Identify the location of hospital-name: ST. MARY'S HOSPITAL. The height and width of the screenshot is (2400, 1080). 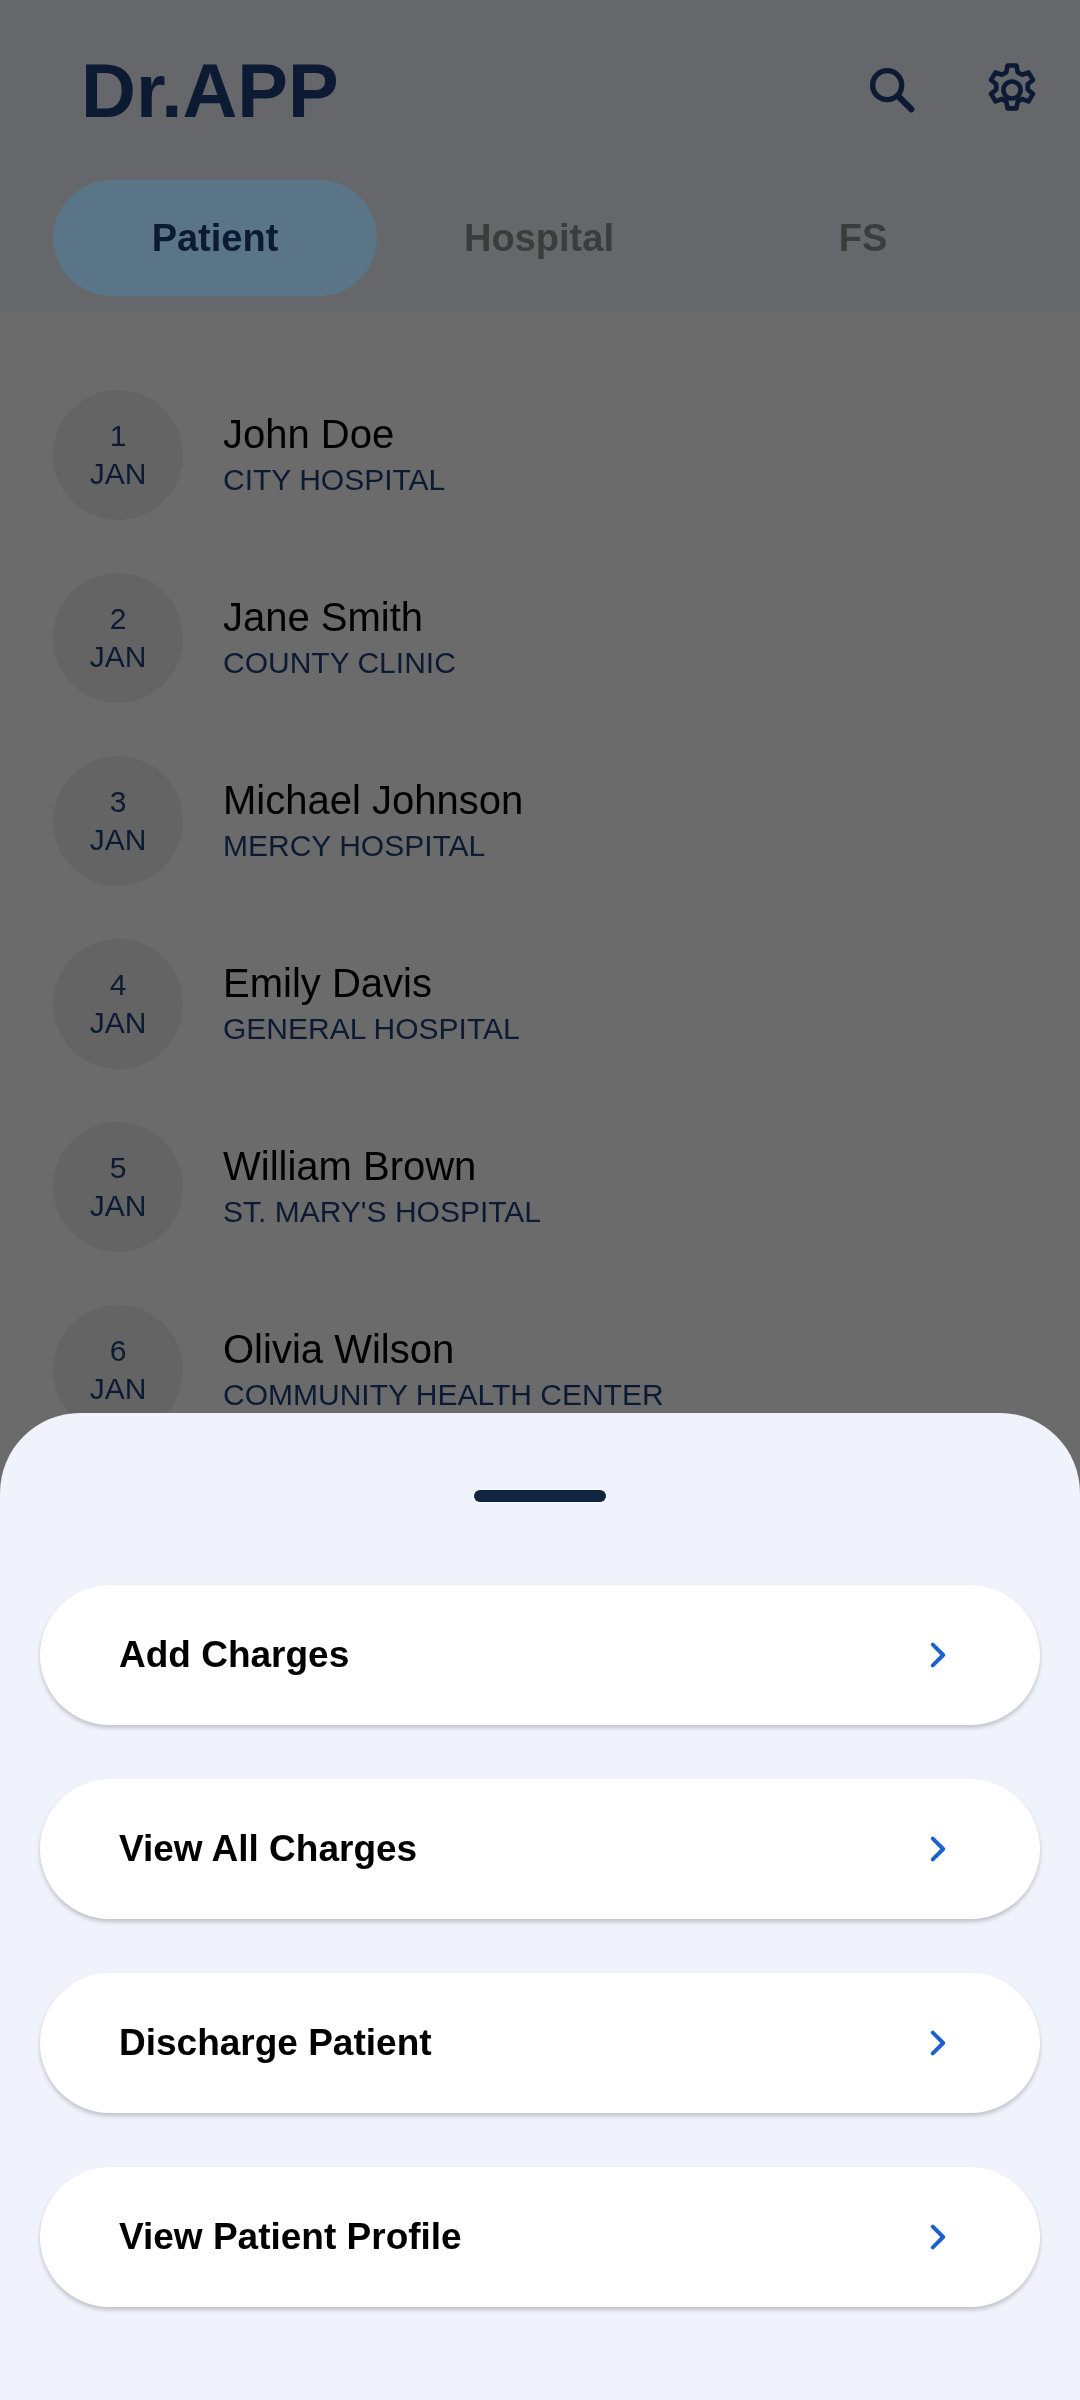
(382, 1212).